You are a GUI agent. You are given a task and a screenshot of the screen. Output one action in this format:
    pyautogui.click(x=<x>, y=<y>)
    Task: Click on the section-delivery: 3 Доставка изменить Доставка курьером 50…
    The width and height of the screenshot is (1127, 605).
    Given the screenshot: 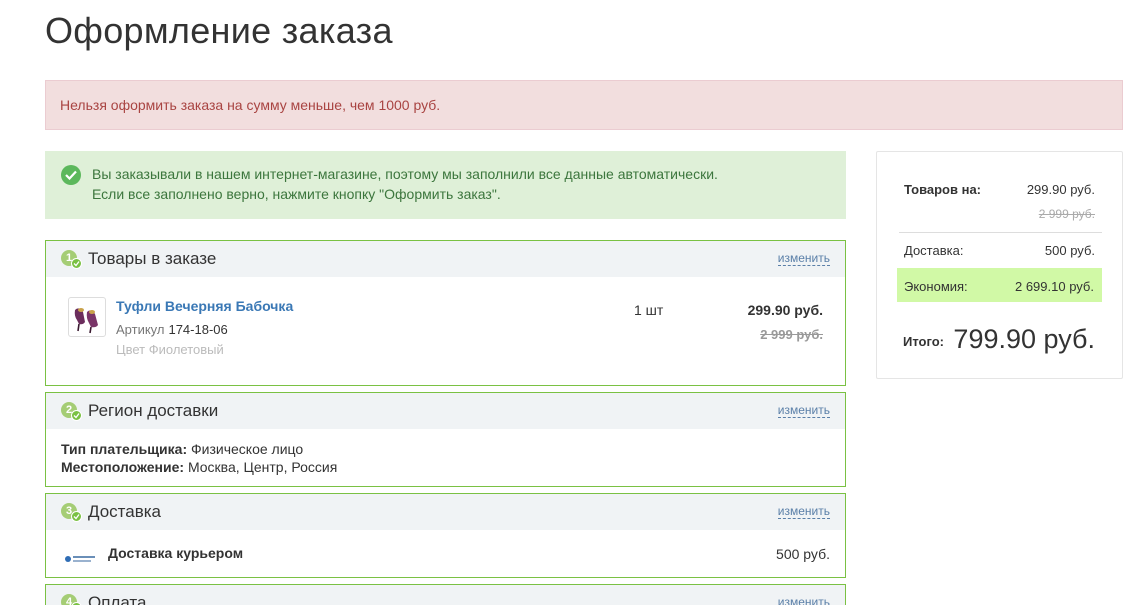 What is the action you would take?
    pyautogui.click(x=445, y=535)
    